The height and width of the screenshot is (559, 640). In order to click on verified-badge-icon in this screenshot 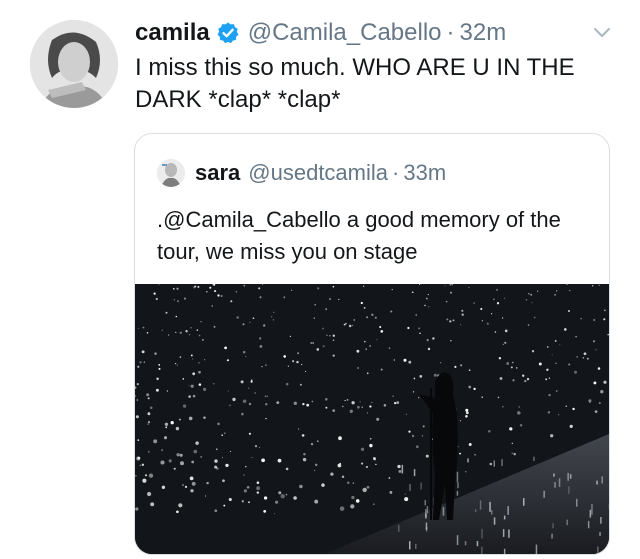, I will do `click(228, 33)`.